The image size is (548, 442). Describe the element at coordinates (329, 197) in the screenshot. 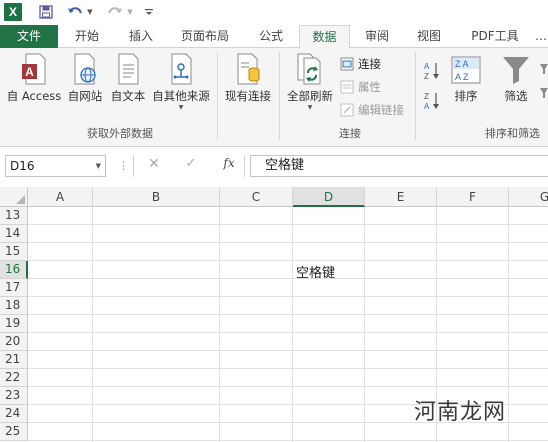

I see `column-header-d: D` at that location.